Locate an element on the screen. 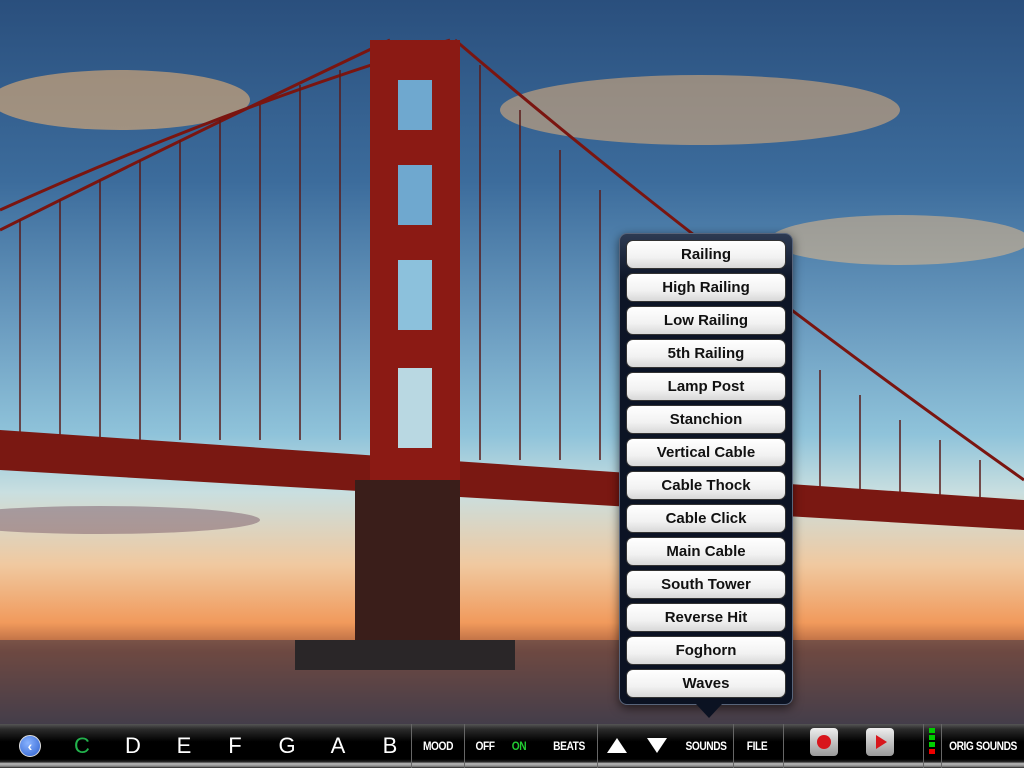  level-meter is located at coordinates (932, 741).